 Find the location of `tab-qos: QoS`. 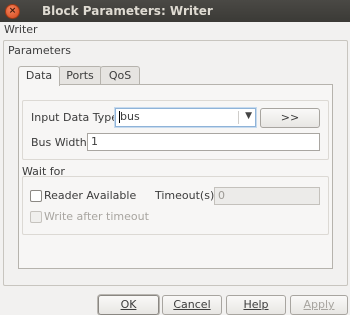

tab-qos: QoS is located at coordinates (120, 75).